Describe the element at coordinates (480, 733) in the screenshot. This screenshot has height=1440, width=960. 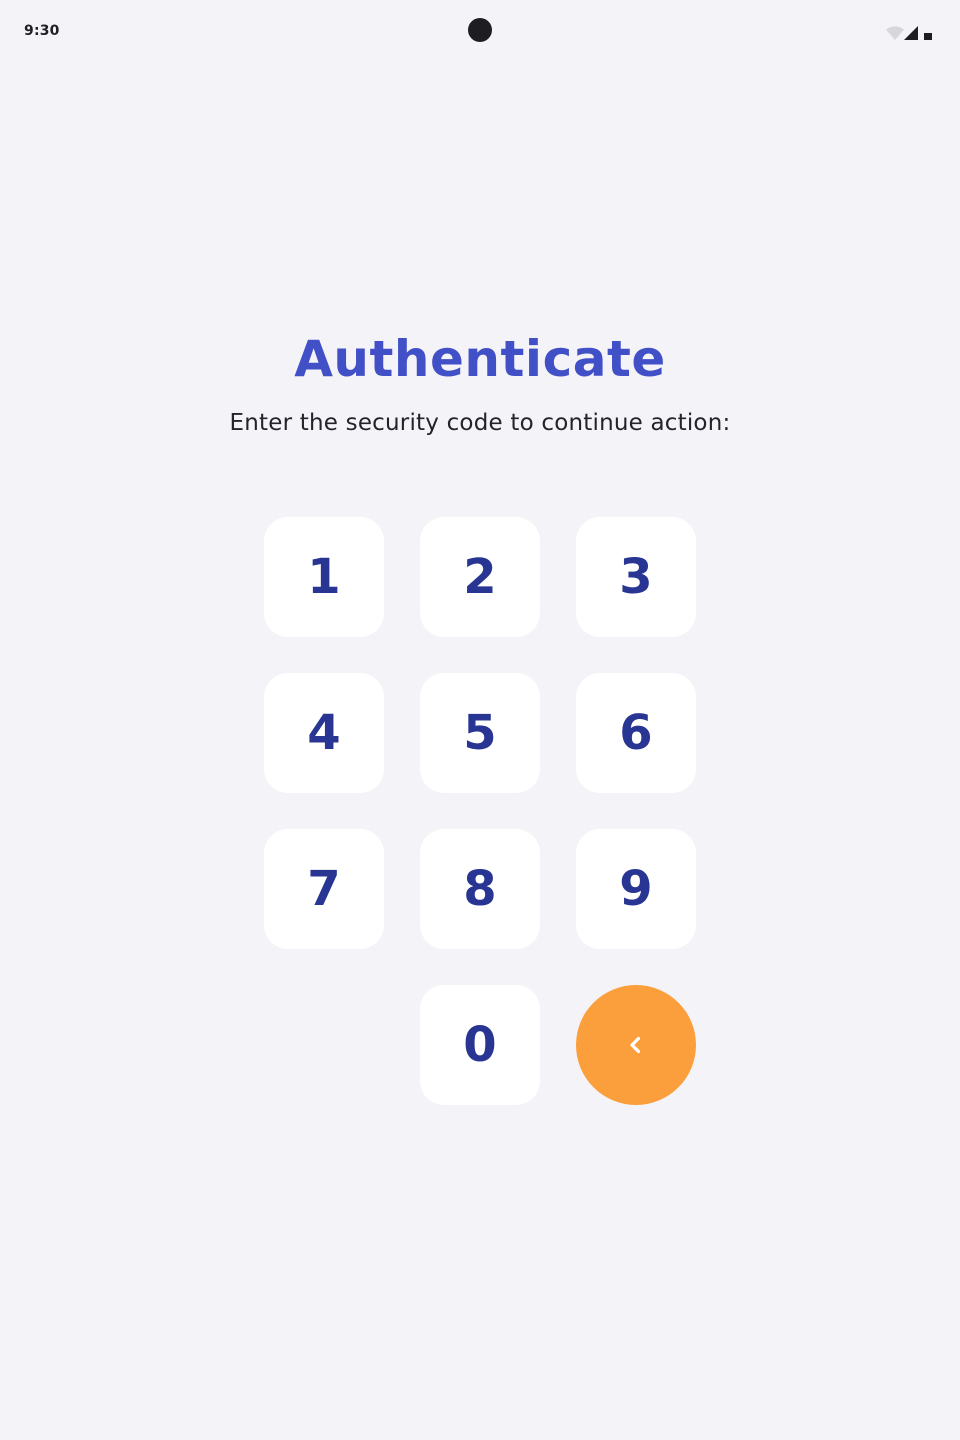
I see `key-5: 5` at that location.